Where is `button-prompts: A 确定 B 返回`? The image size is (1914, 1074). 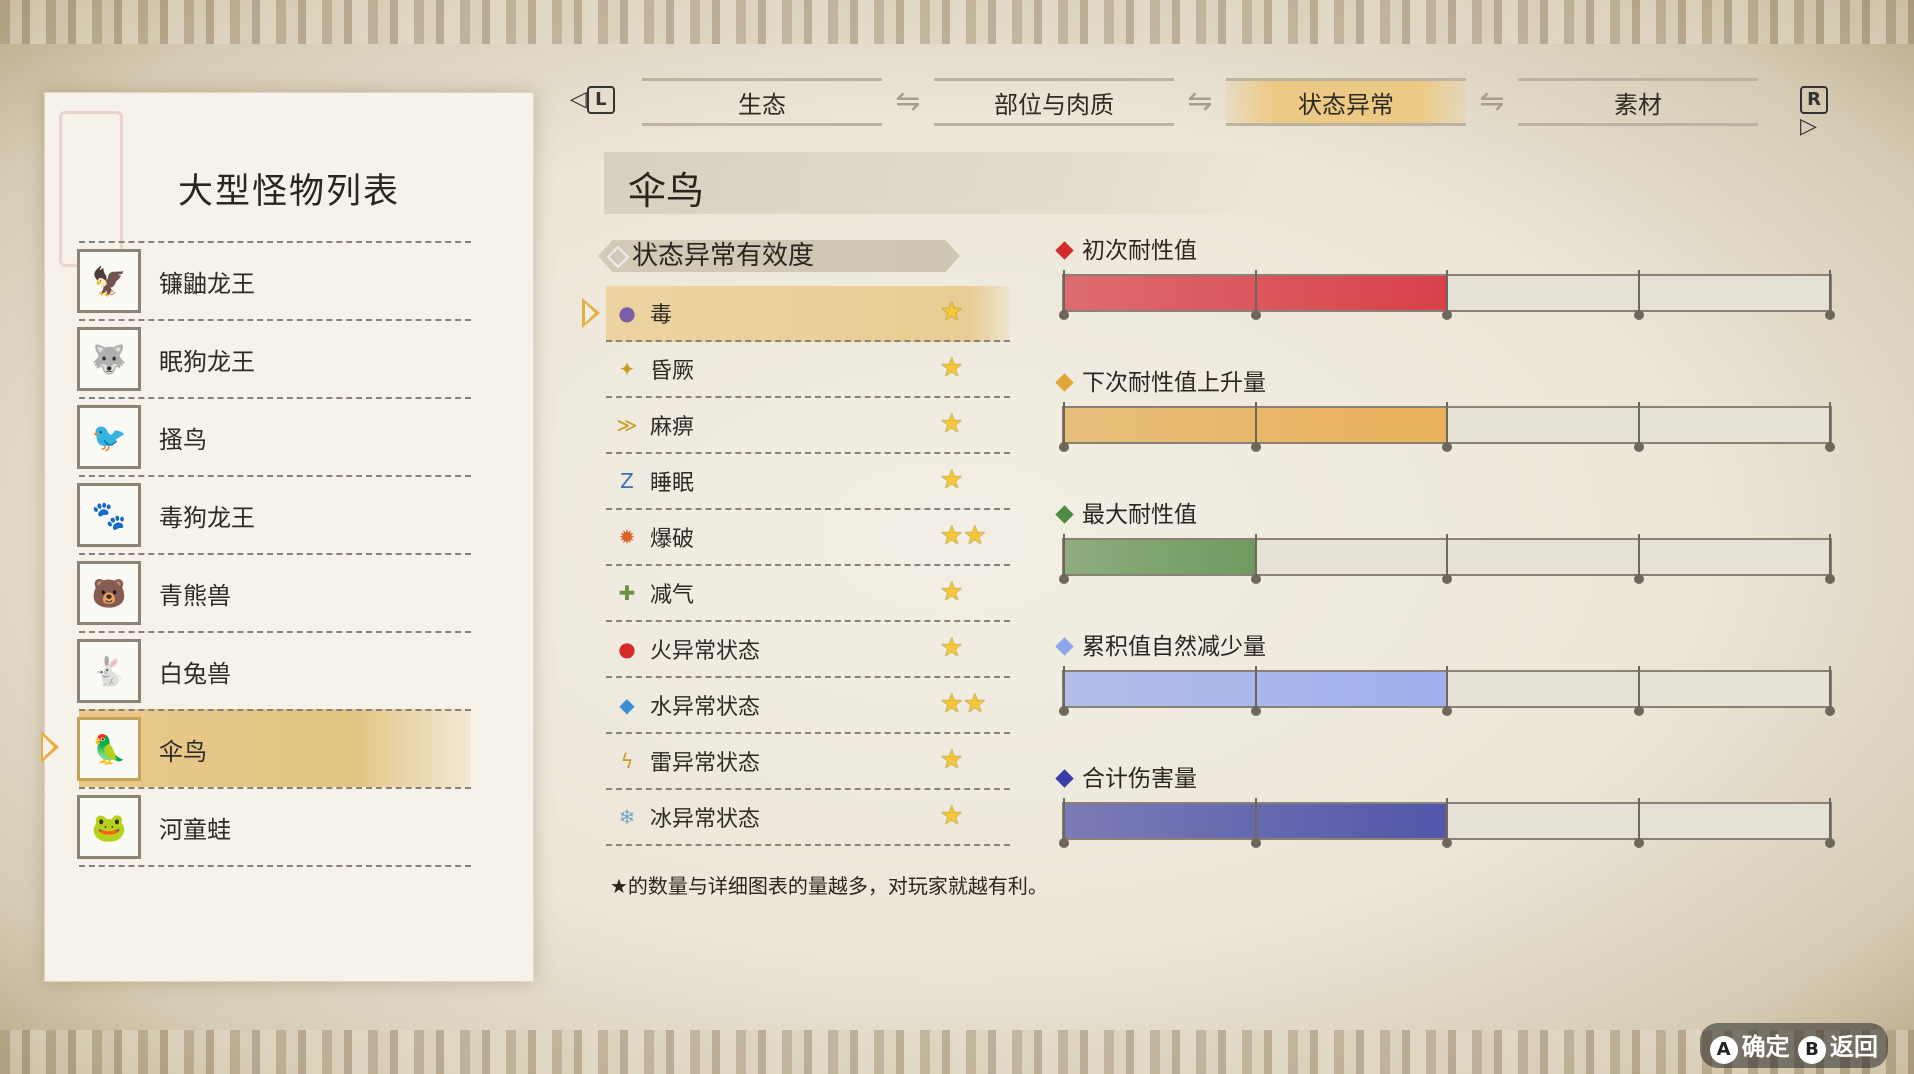
button-prompts: A 确定 B 返回 is located at coordinates (1793, 1045).